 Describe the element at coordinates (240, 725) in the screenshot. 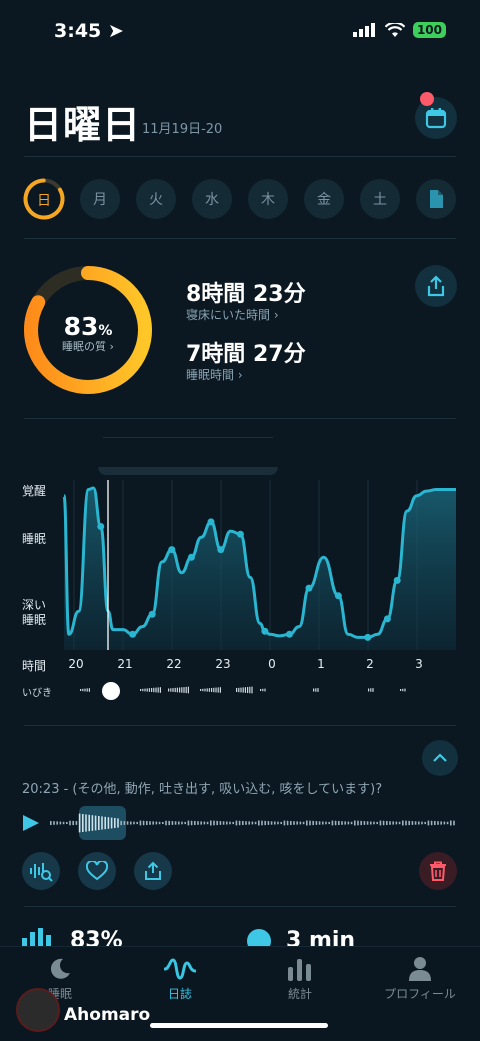

I see `divider` at that location.